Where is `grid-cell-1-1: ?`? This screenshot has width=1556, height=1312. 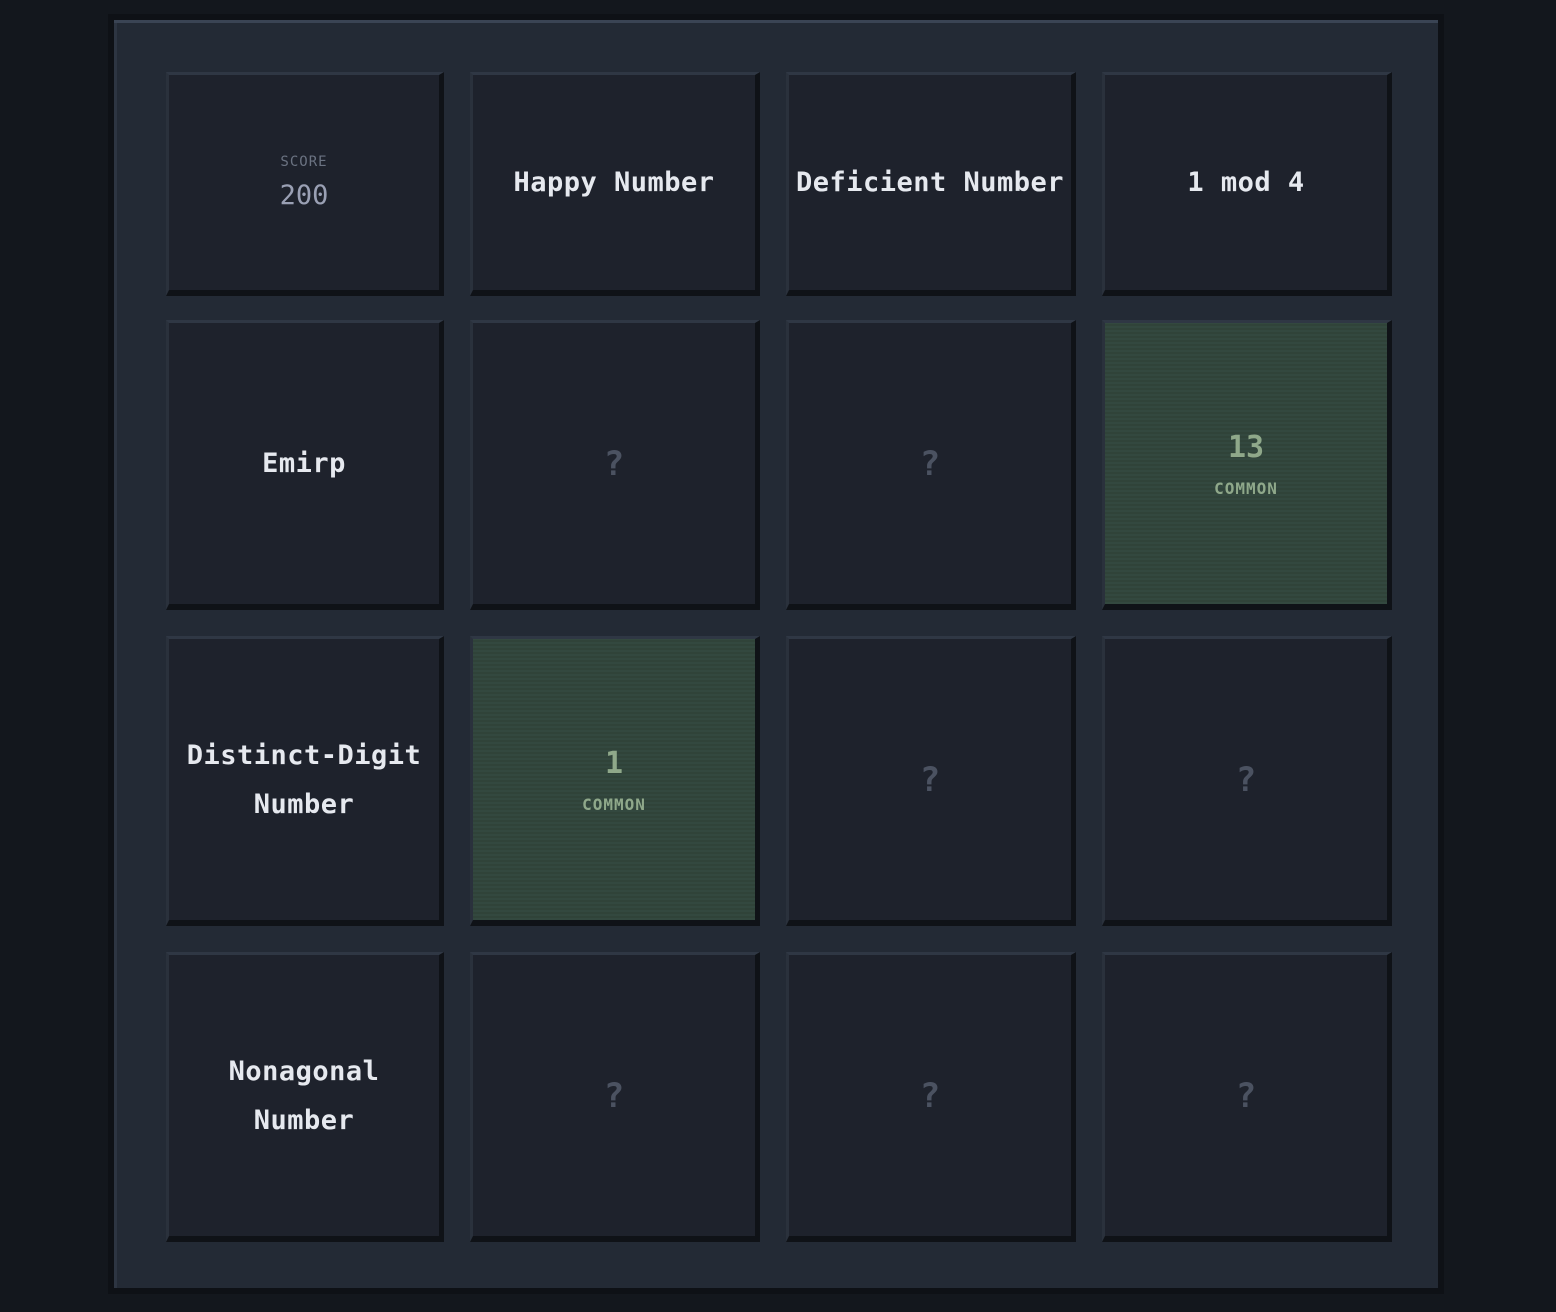
grid-cell-1-1: ? is located at coordinates (615, 465).